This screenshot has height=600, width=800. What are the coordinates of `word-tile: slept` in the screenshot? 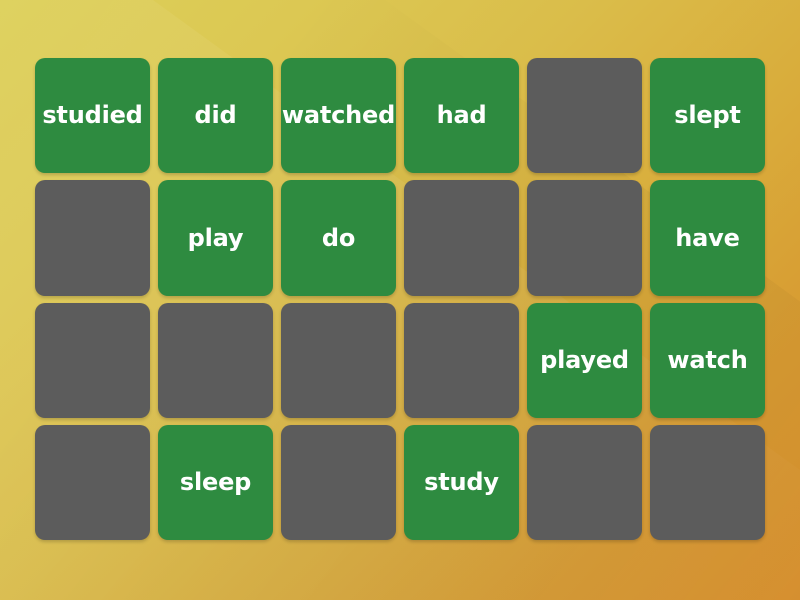 It's located at (707, 116).